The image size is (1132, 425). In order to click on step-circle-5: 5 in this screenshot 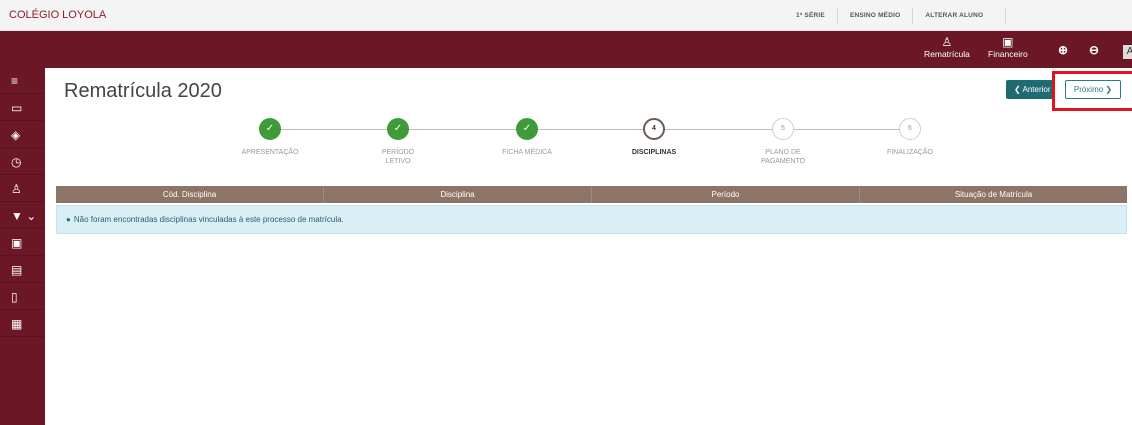, I will do `click(783, 129)`.